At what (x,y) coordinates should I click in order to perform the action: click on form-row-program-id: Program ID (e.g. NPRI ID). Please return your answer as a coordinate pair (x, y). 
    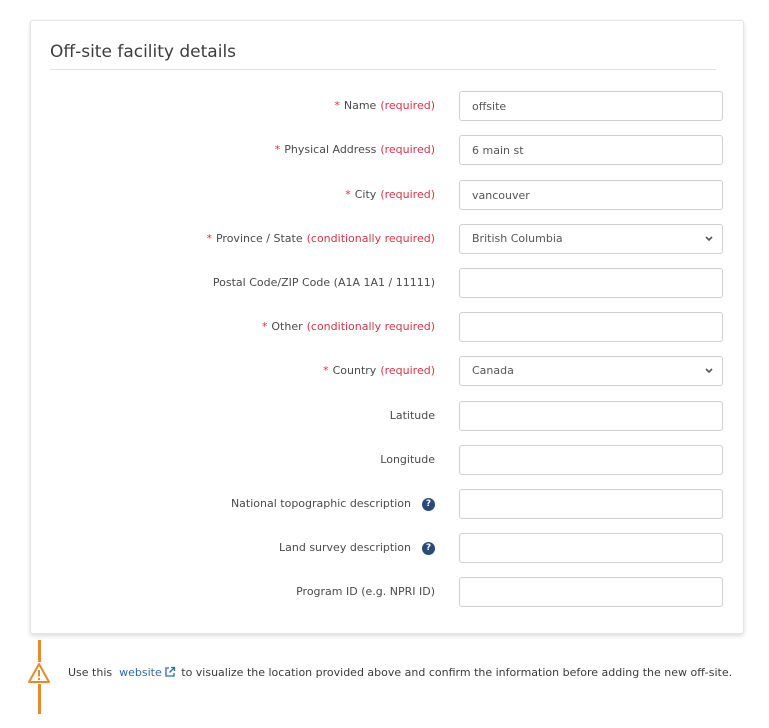
    Looking at the image, I should click on (388, 592).